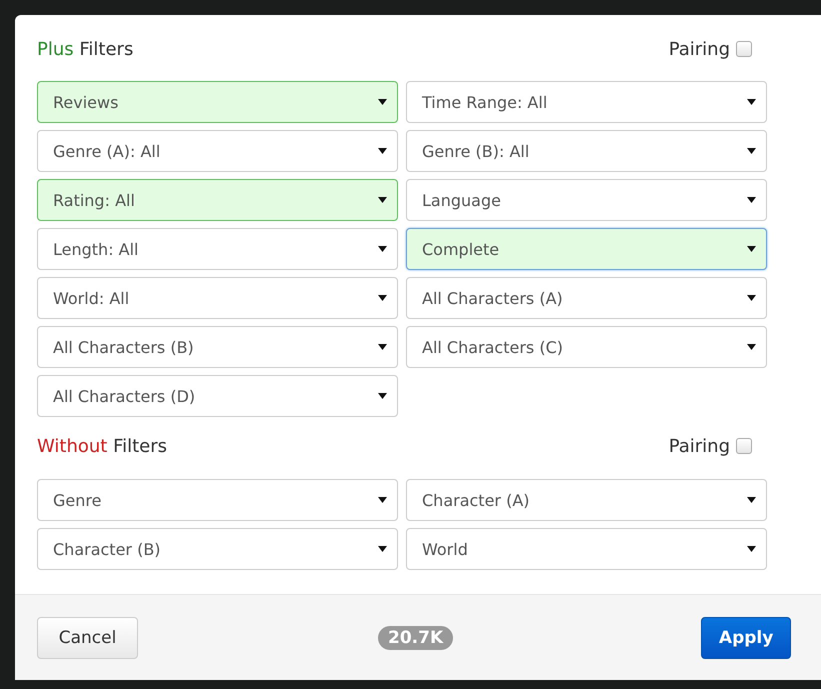  What do you see at coordinates (586, 151) in the screenshot?
I see `filter-dropdown: Genre (B): All` at bounding box center [586, 151].